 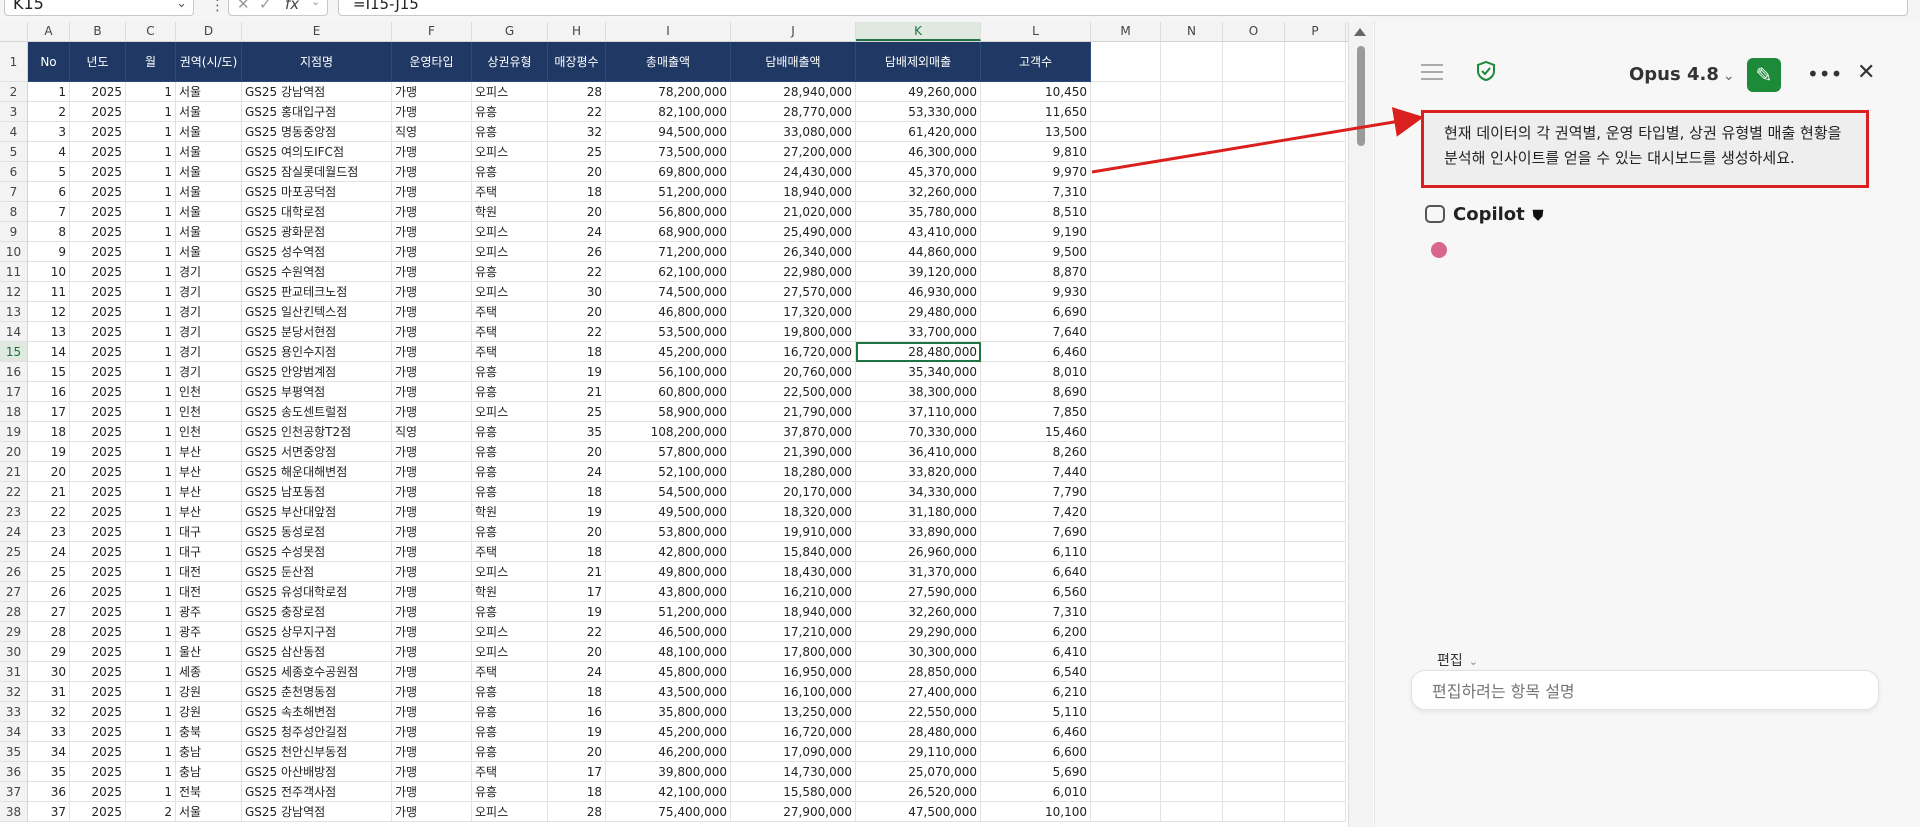 What do you see at coordinates (14, 252) in the screenshot?
I see `row-header: 10` at bounding box center [14, 252].